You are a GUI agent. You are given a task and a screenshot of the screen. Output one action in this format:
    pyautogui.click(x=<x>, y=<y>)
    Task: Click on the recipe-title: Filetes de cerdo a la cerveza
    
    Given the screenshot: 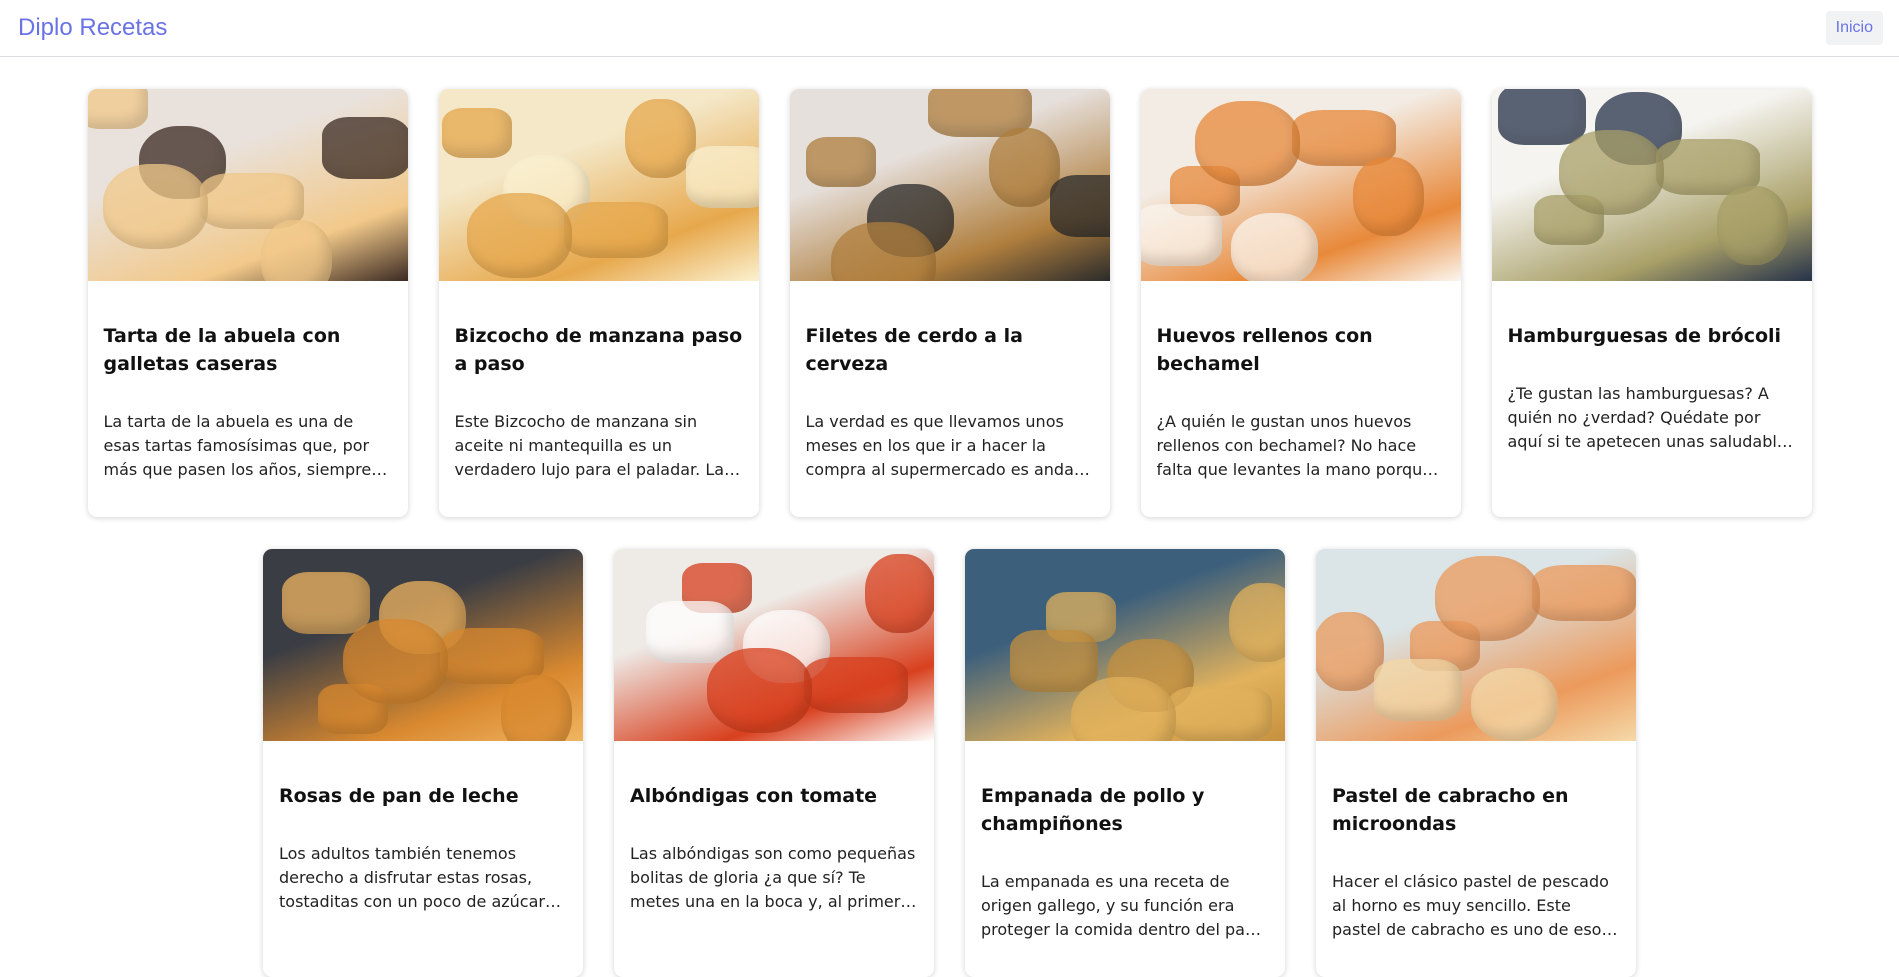 What is the action you would take?
    pyautogui.click(x=950, y=350)
    